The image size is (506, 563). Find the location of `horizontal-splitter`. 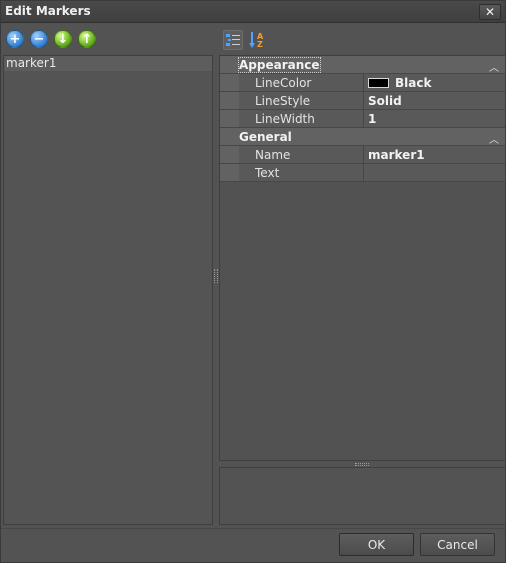

horizontal-splitter is located at coordinates (362, 464).